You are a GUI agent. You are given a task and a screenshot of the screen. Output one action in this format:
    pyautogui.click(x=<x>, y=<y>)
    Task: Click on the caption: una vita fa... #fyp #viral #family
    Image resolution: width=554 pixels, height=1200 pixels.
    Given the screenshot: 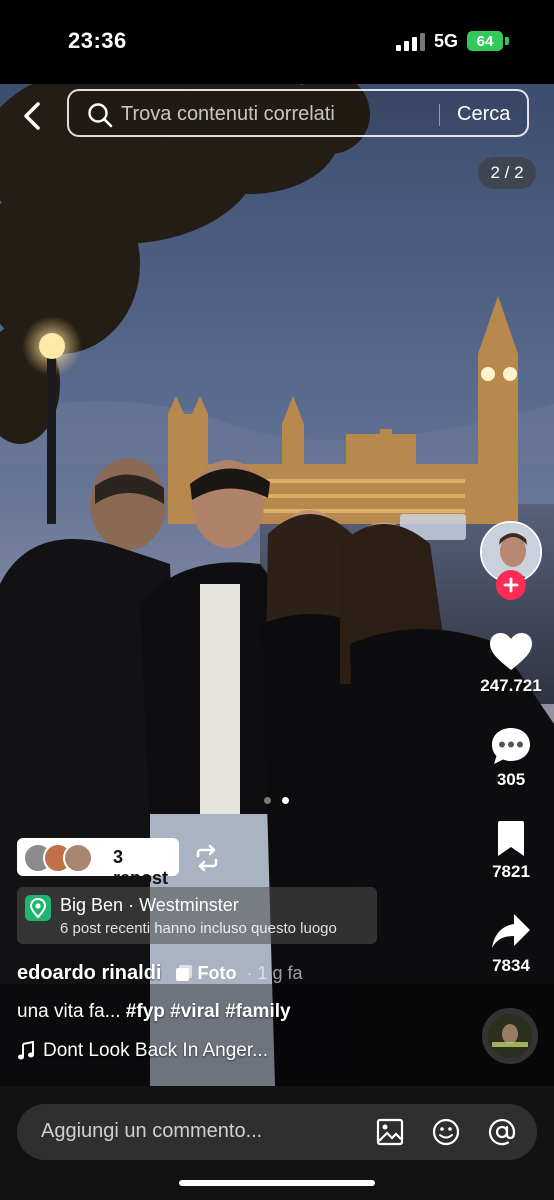 What is the action you would take?
    pyautogui.click(x=154, y=1012)
    